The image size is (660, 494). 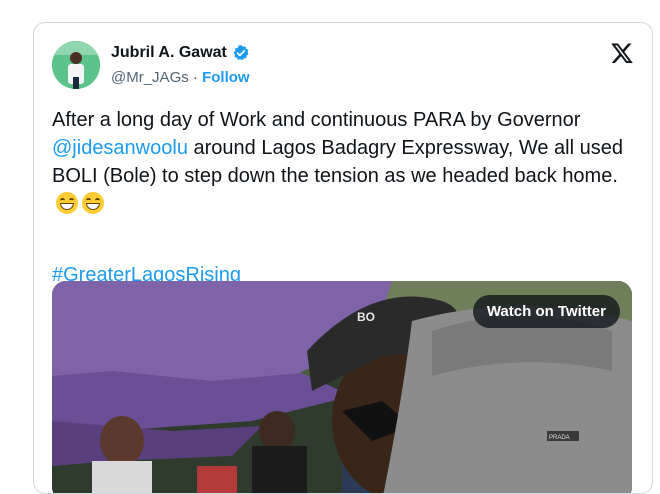 I want to click on author-name-text: Jubril A. Gawat, so click(x=169, y=53).